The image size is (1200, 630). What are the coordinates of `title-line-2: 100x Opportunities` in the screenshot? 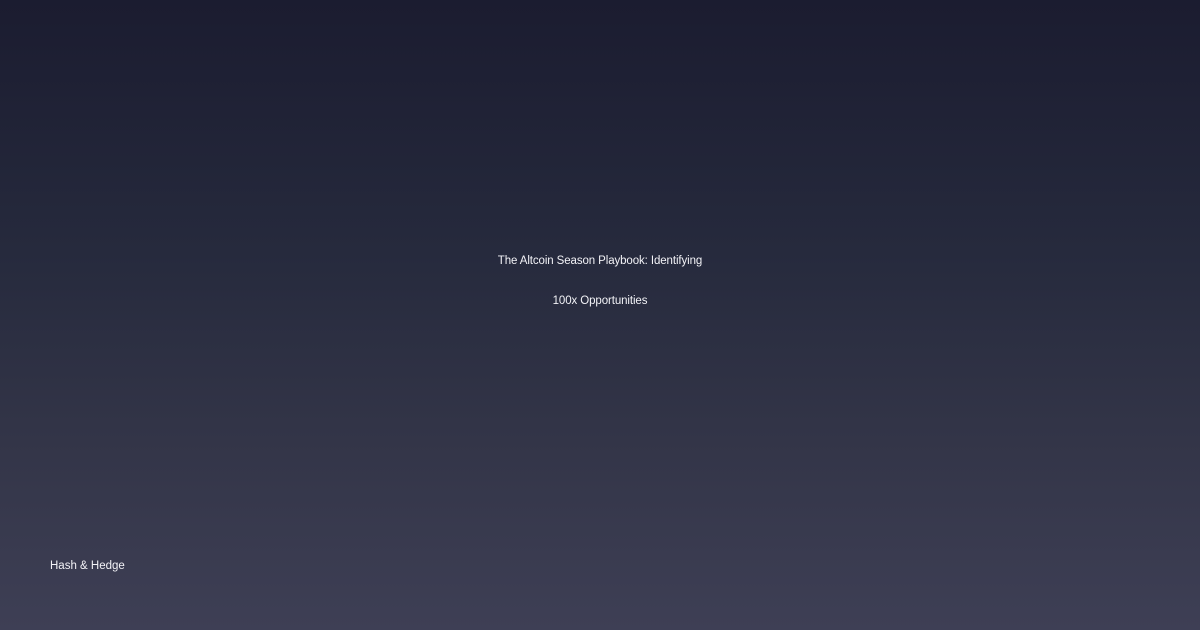 It's located at (600, 301).